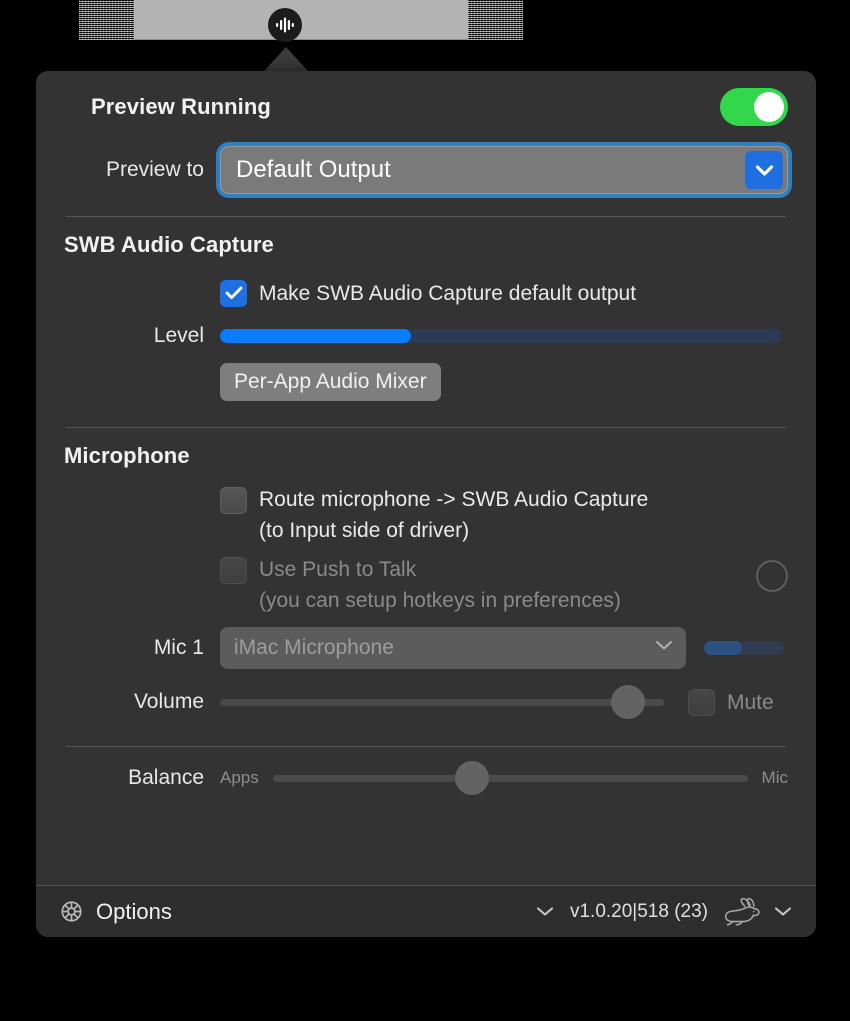 This screenshot has height=1021, width=850. What do you see at coordinates (440, 600) in the screenshot?
I see `push-to-talk-label-line2: (you can setup hotkeys in preferences)` at bounding box center [440, 600].